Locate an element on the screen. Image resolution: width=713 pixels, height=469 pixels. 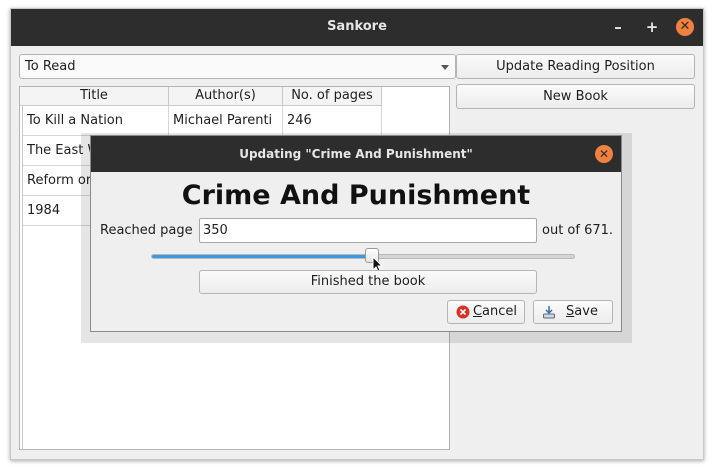
list-filter-value: To Read is located at coordinates (50, 66).